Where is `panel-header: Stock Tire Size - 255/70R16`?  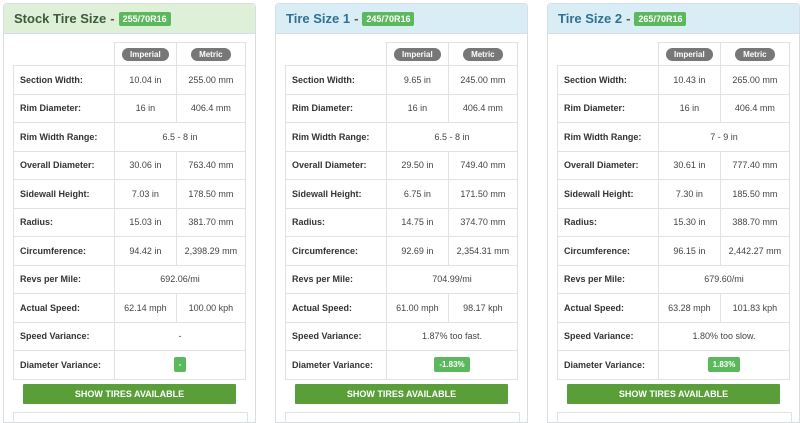
panel-header: Stock Tire Size - 255/70R16 is located at coordinates (129, 19).